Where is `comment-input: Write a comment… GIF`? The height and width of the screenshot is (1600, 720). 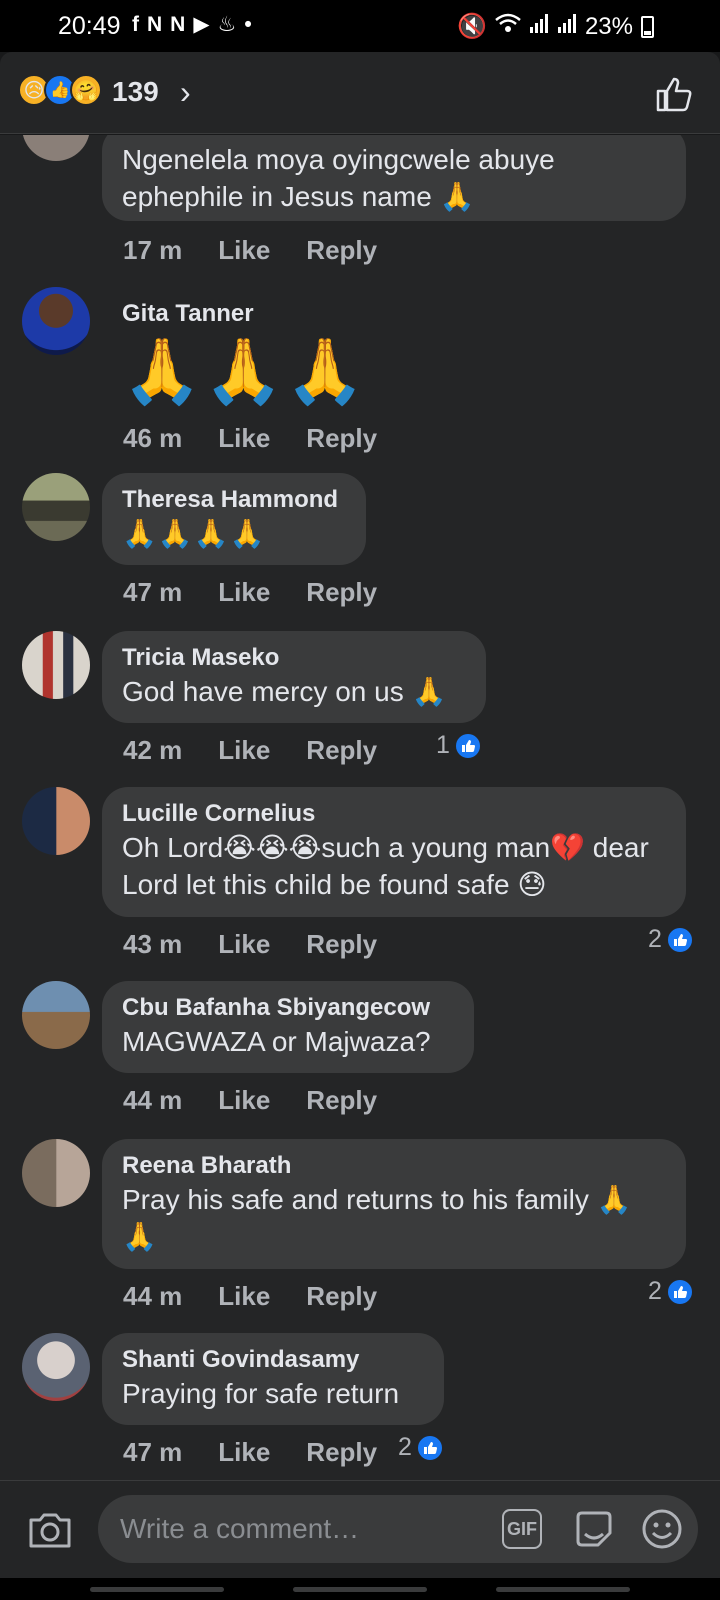
comment-input: Write a comment… GIF is located at coordinates (398, 1529).